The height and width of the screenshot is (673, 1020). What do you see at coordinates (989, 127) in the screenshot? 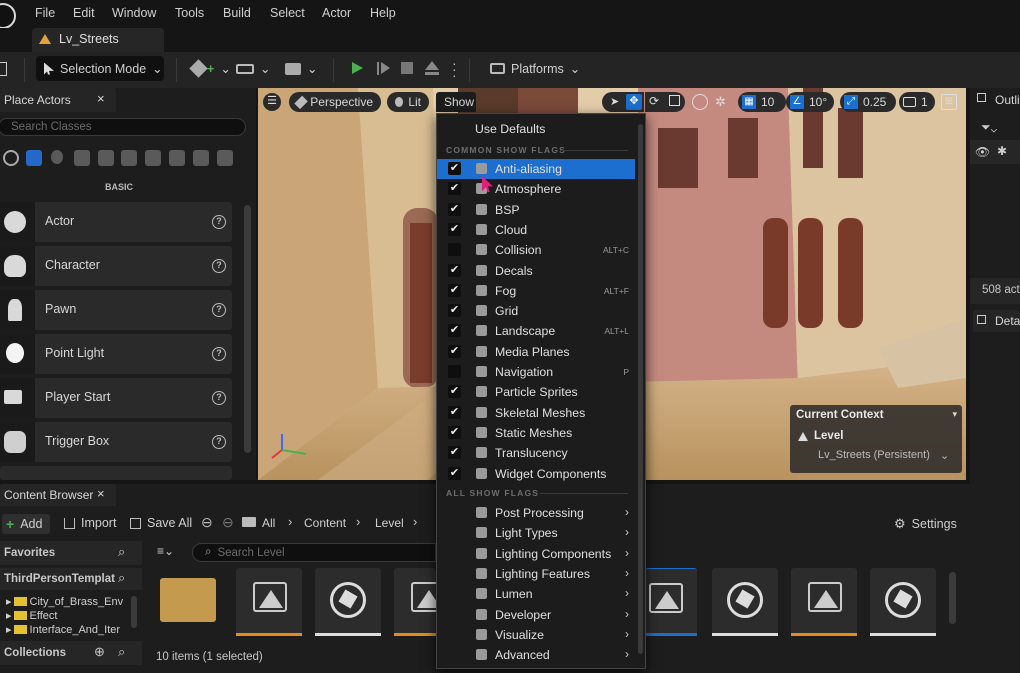
I see `filter-icon: ⏷⌄` at bounding box center [989, 127].